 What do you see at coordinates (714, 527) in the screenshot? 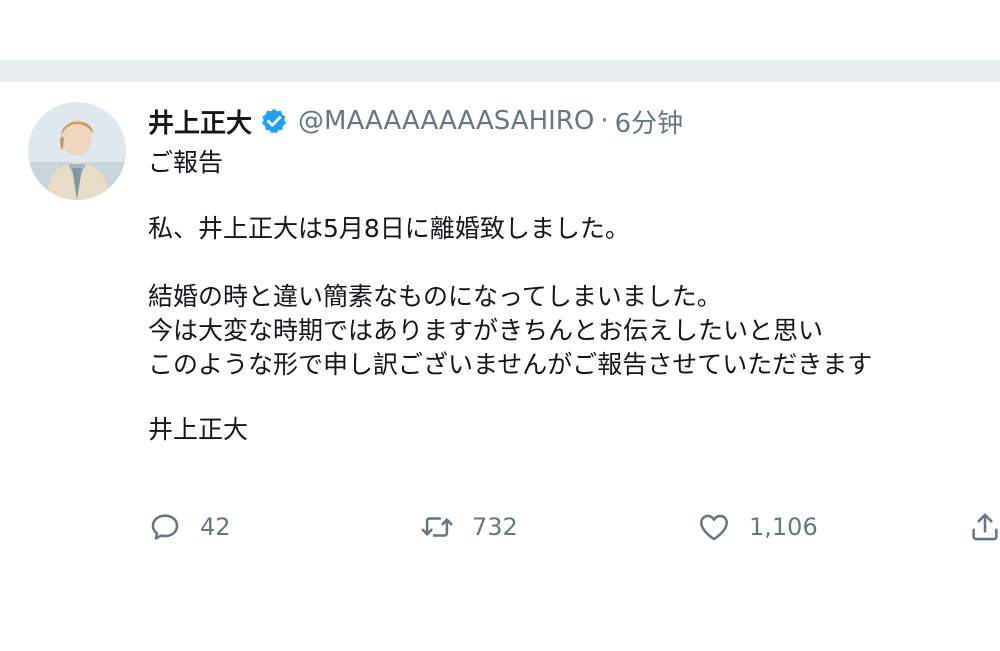
I see `heart-icon` at bounding box center [714, 527].